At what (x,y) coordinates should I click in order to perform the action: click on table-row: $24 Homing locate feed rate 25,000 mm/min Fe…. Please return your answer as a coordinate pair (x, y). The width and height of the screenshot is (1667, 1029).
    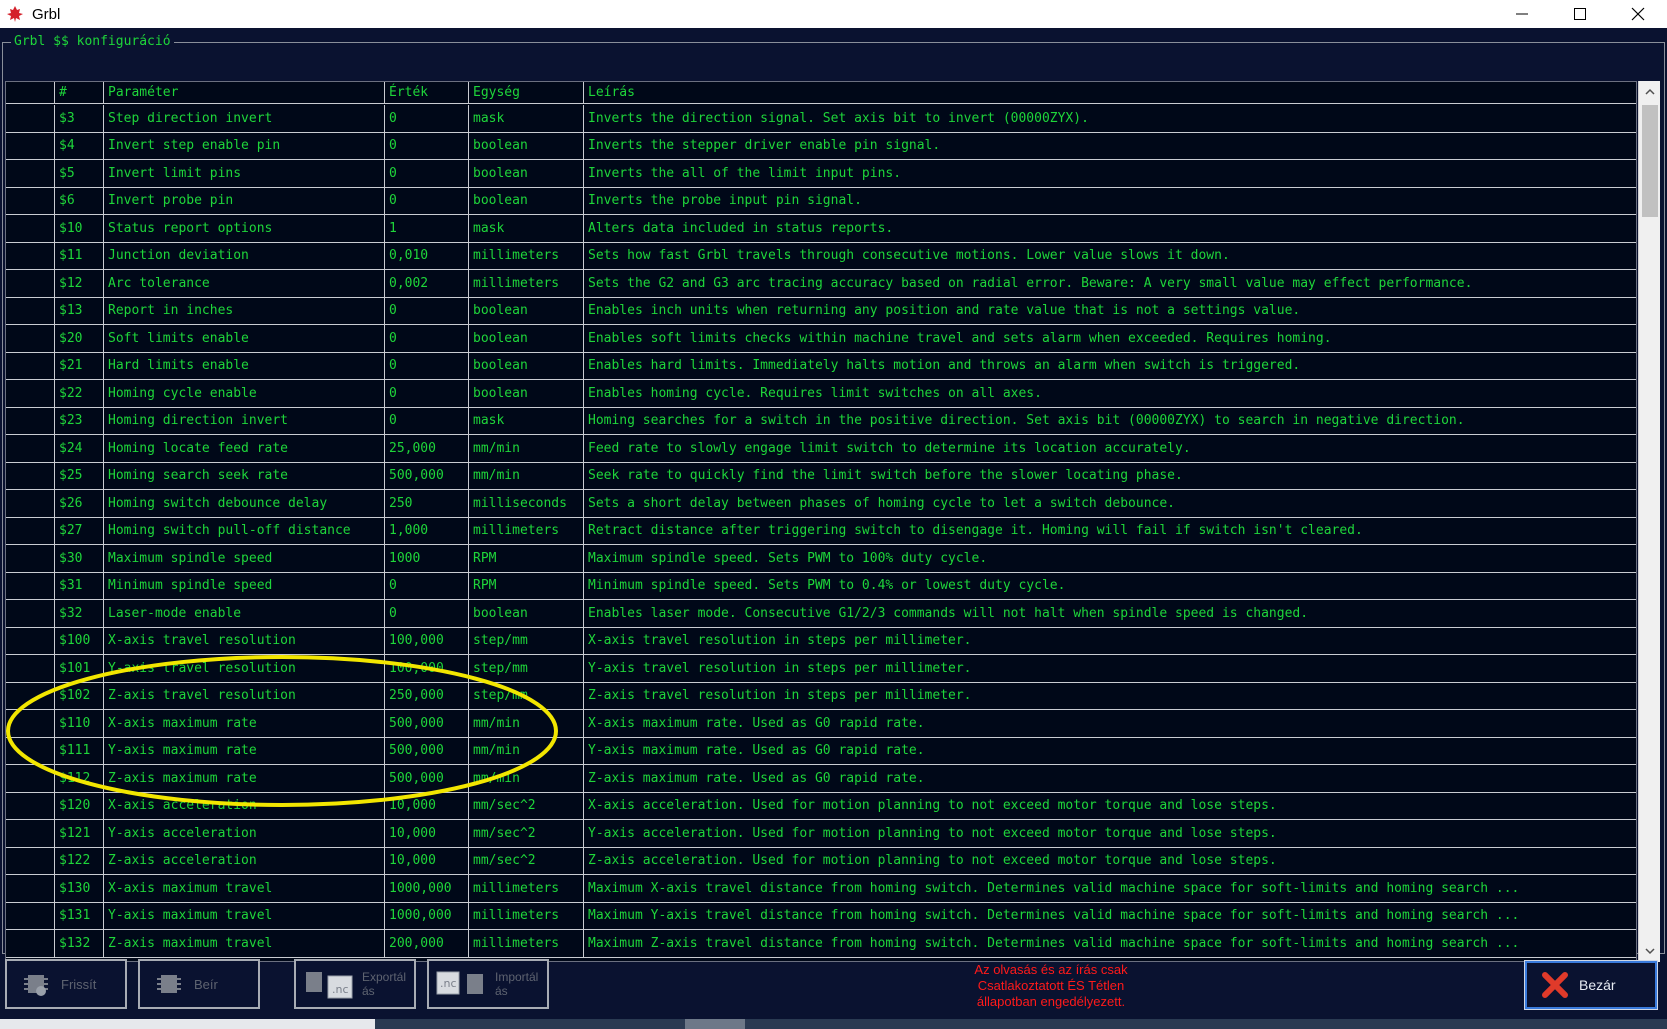
    Looking at the image, I should click on (821, 449).